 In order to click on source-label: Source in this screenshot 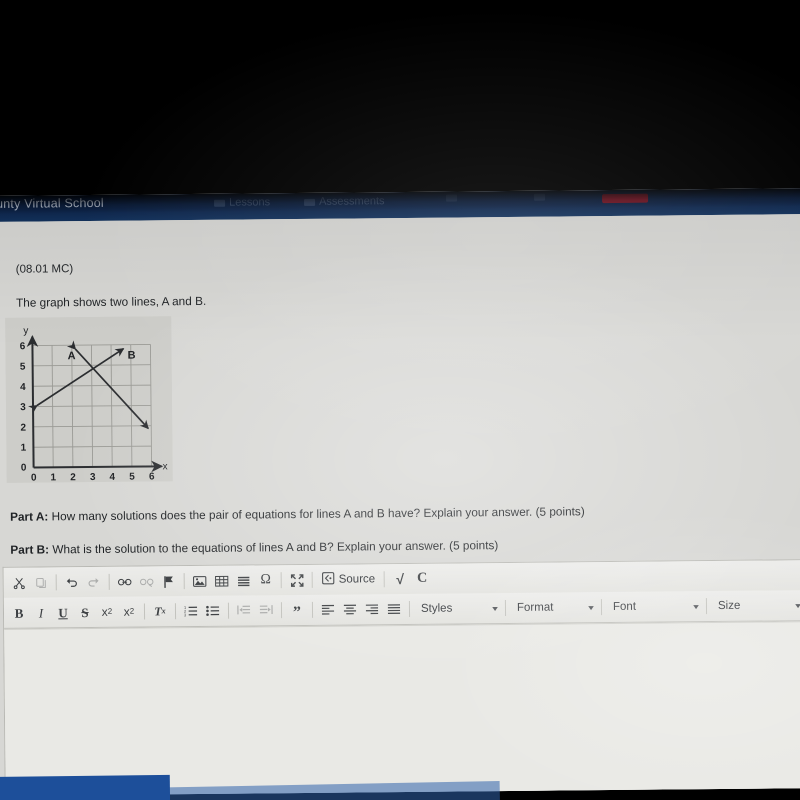, I will do `click(357, 579)`.